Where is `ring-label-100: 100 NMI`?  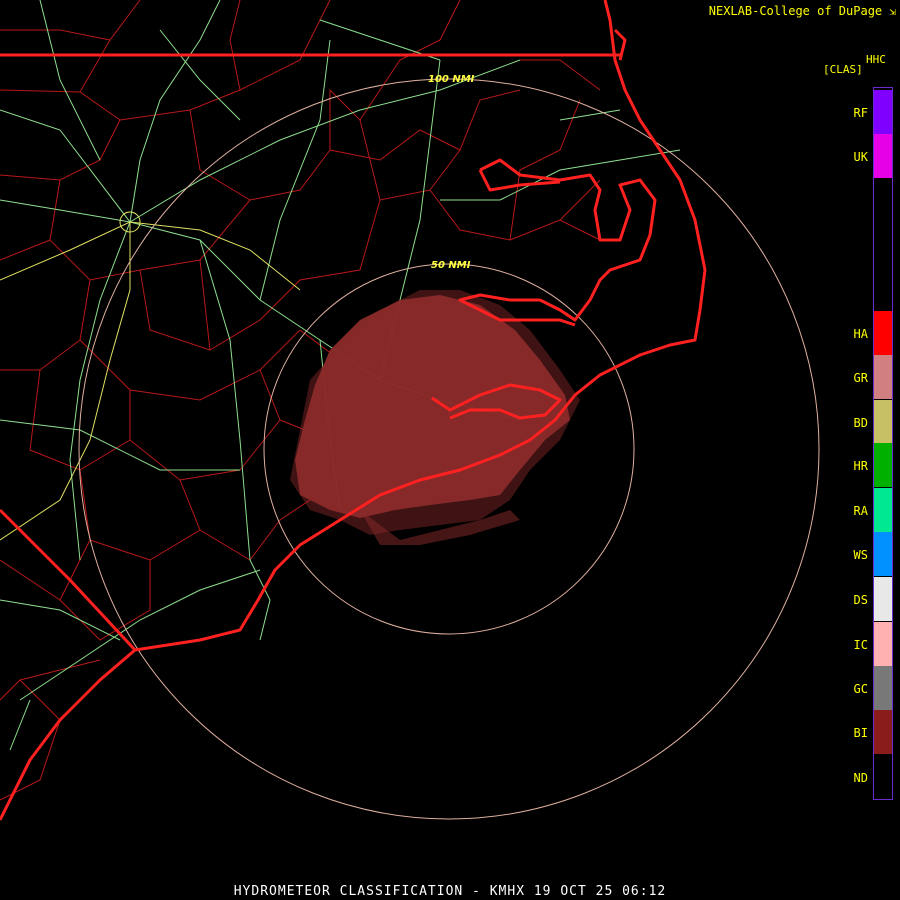
ring-label-100: 100 NMI is located at coordinates (451, 79).